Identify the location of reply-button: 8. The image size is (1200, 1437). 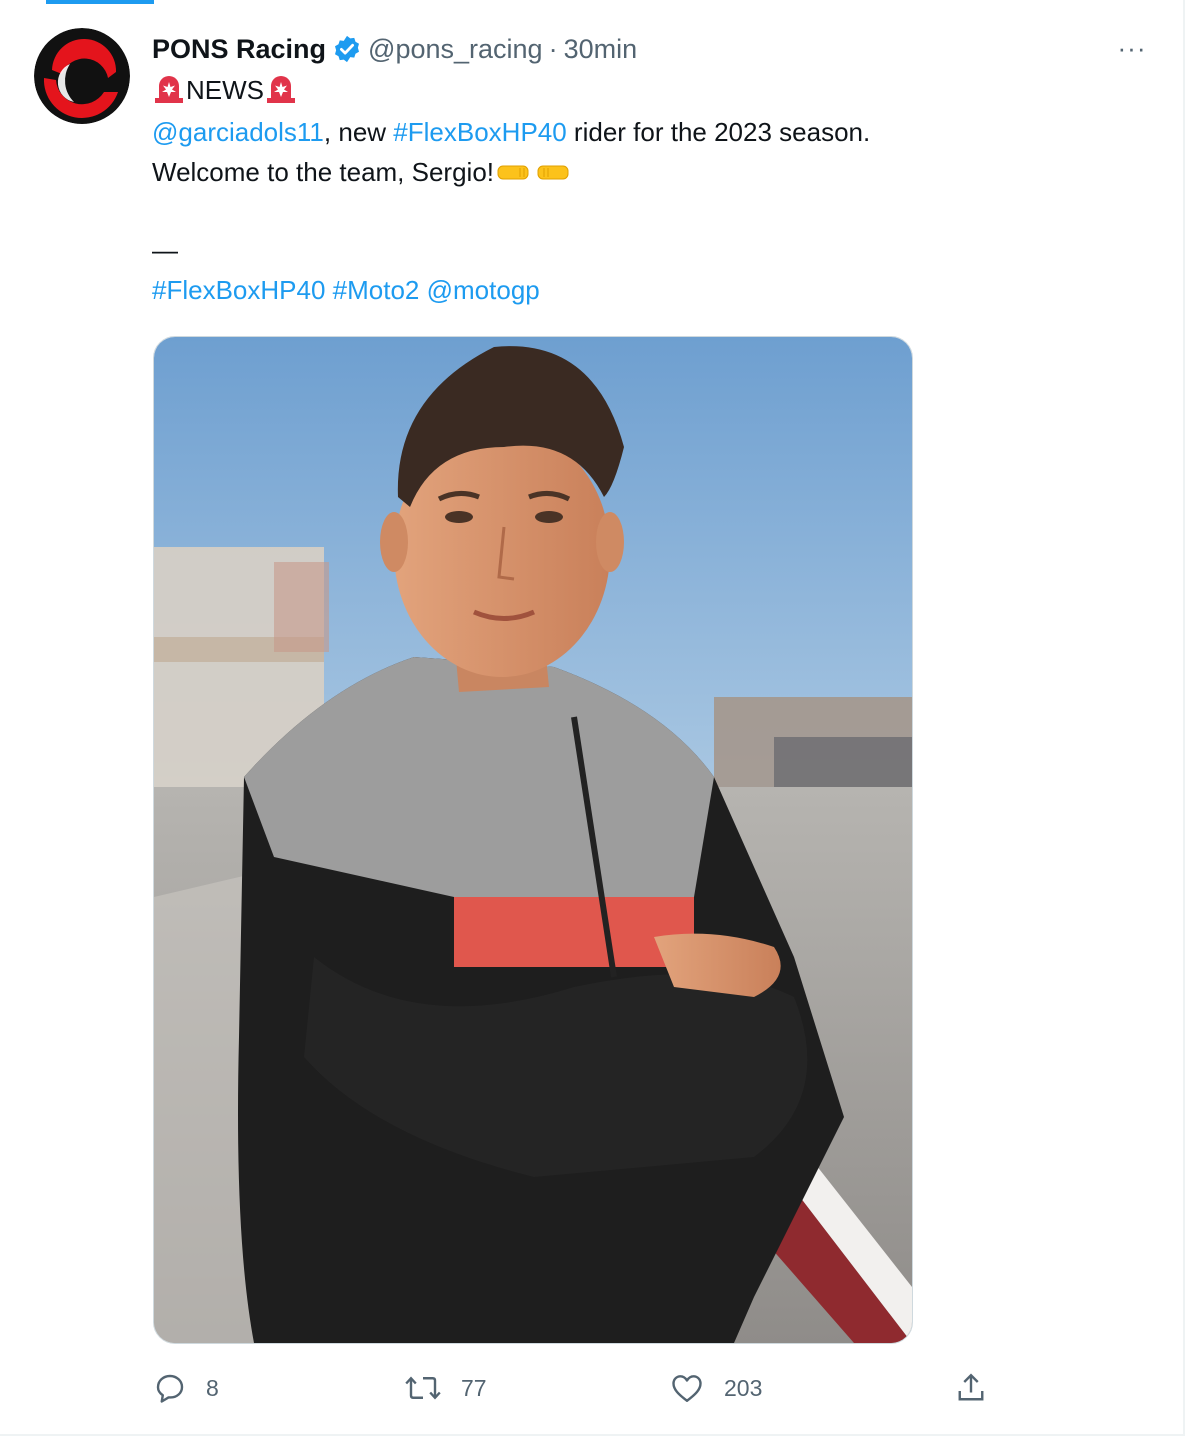
(185, 1388).